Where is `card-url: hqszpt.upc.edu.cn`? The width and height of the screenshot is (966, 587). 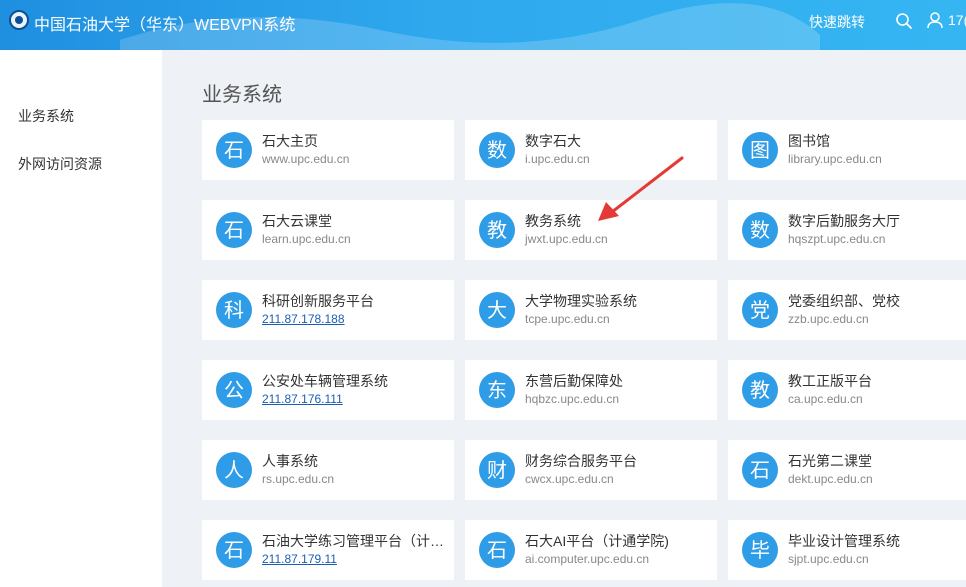 card-url: hqszpt.upc.edu.cn is located at coordinates (837, 239).